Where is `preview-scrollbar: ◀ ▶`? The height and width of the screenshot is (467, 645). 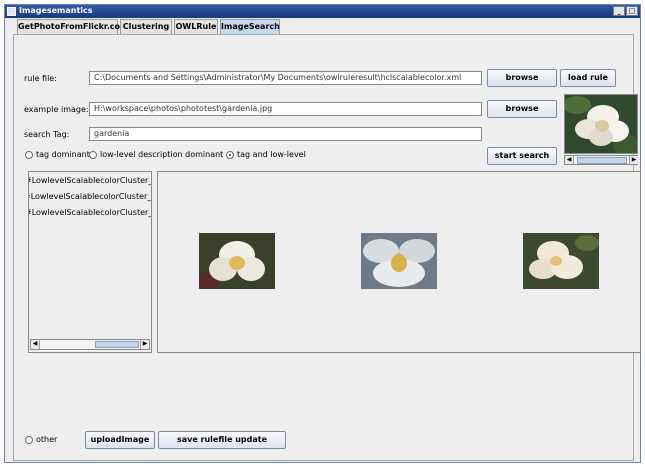
preview-scrollbar: ◀ ▶ is located at coordinates (601, 160).